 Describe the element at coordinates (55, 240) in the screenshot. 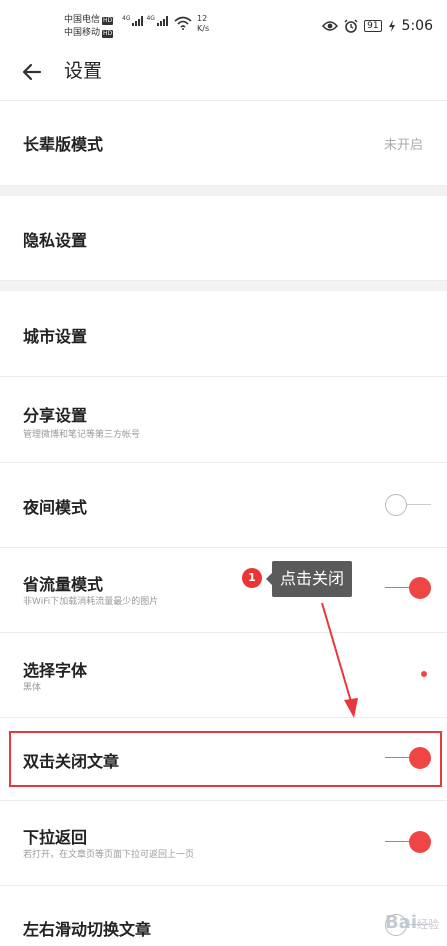

I see `setting-label: 隐私设置` at that location.